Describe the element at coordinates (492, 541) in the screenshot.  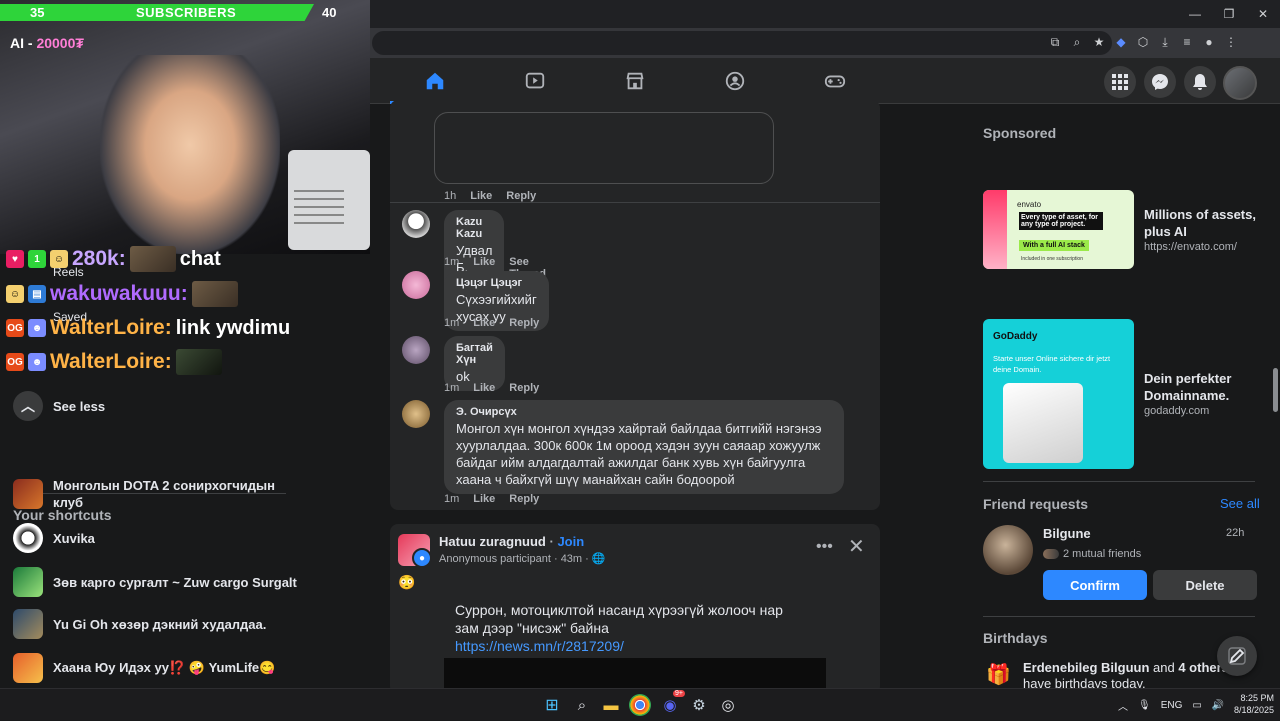
I see `group-name: Hatuu zuragnuud` at that location.